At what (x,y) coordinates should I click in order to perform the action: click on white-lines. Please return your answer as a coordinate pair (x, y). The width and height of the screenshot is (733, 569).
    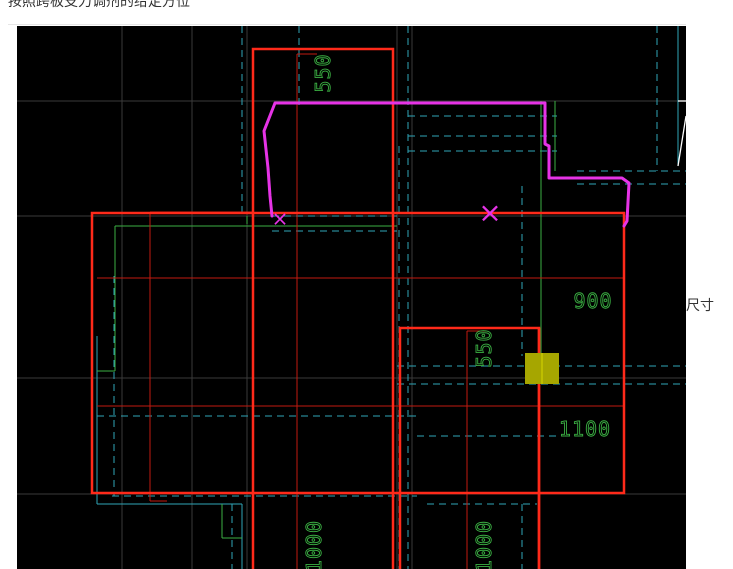
    Looking at the image, I should click on (681, 133).